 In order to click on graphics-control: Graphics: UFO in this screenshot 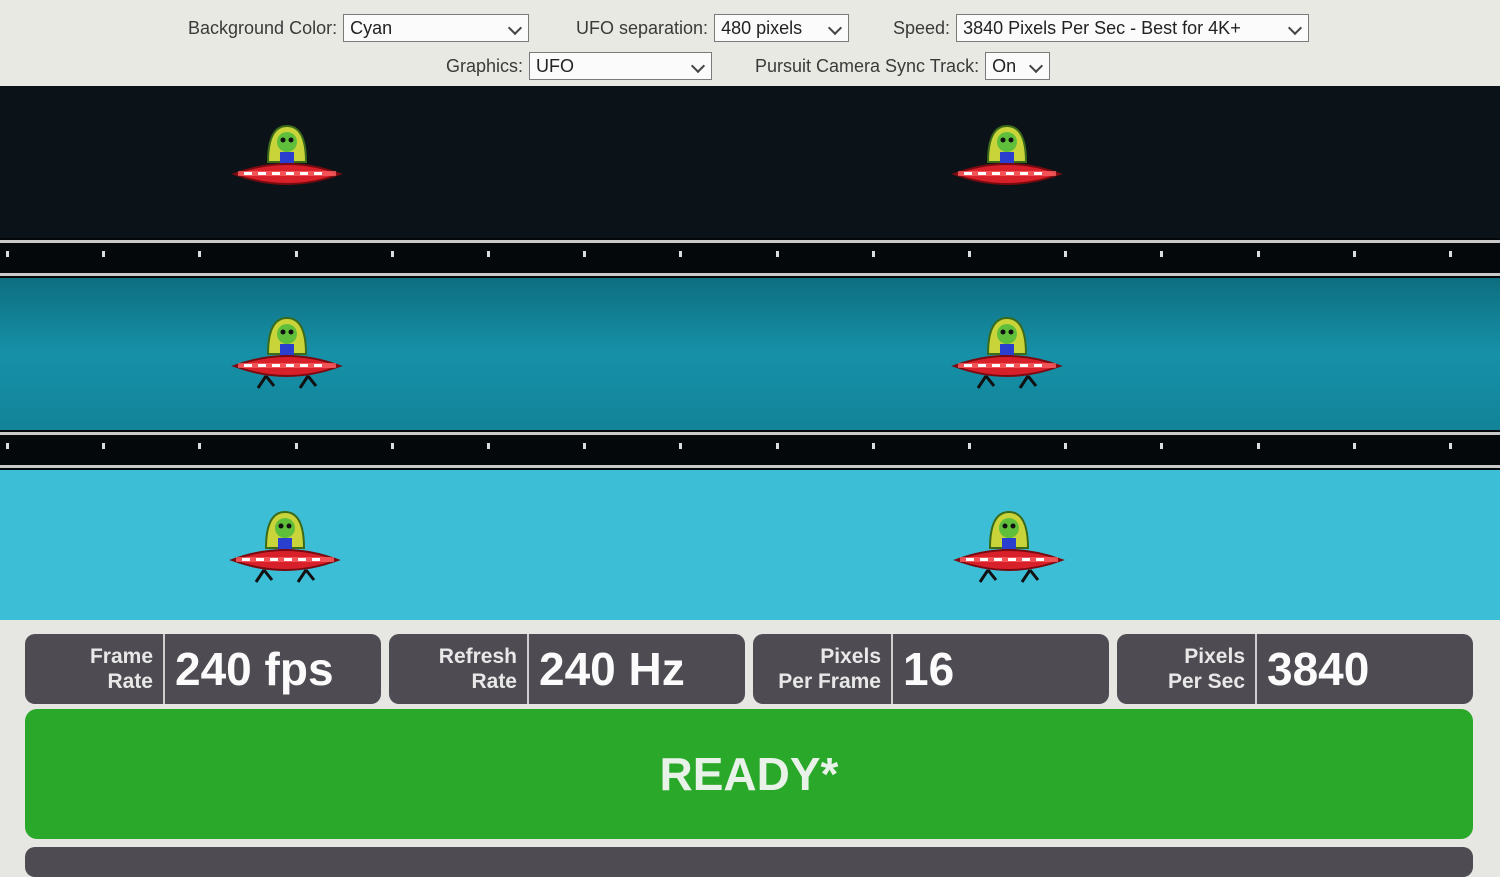, I will do `click(579, 66)`.